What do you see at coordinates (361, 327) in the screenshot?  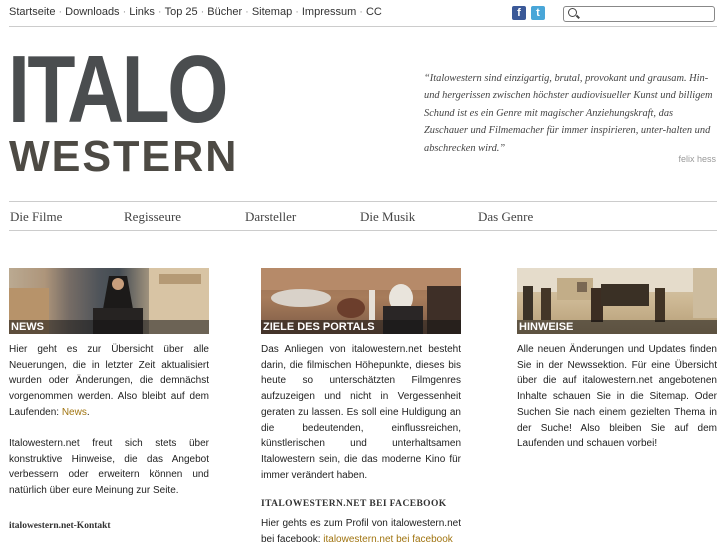 I see `ziele-caption: ZIELE DES PORTALS` at bounding box center [361, 327].